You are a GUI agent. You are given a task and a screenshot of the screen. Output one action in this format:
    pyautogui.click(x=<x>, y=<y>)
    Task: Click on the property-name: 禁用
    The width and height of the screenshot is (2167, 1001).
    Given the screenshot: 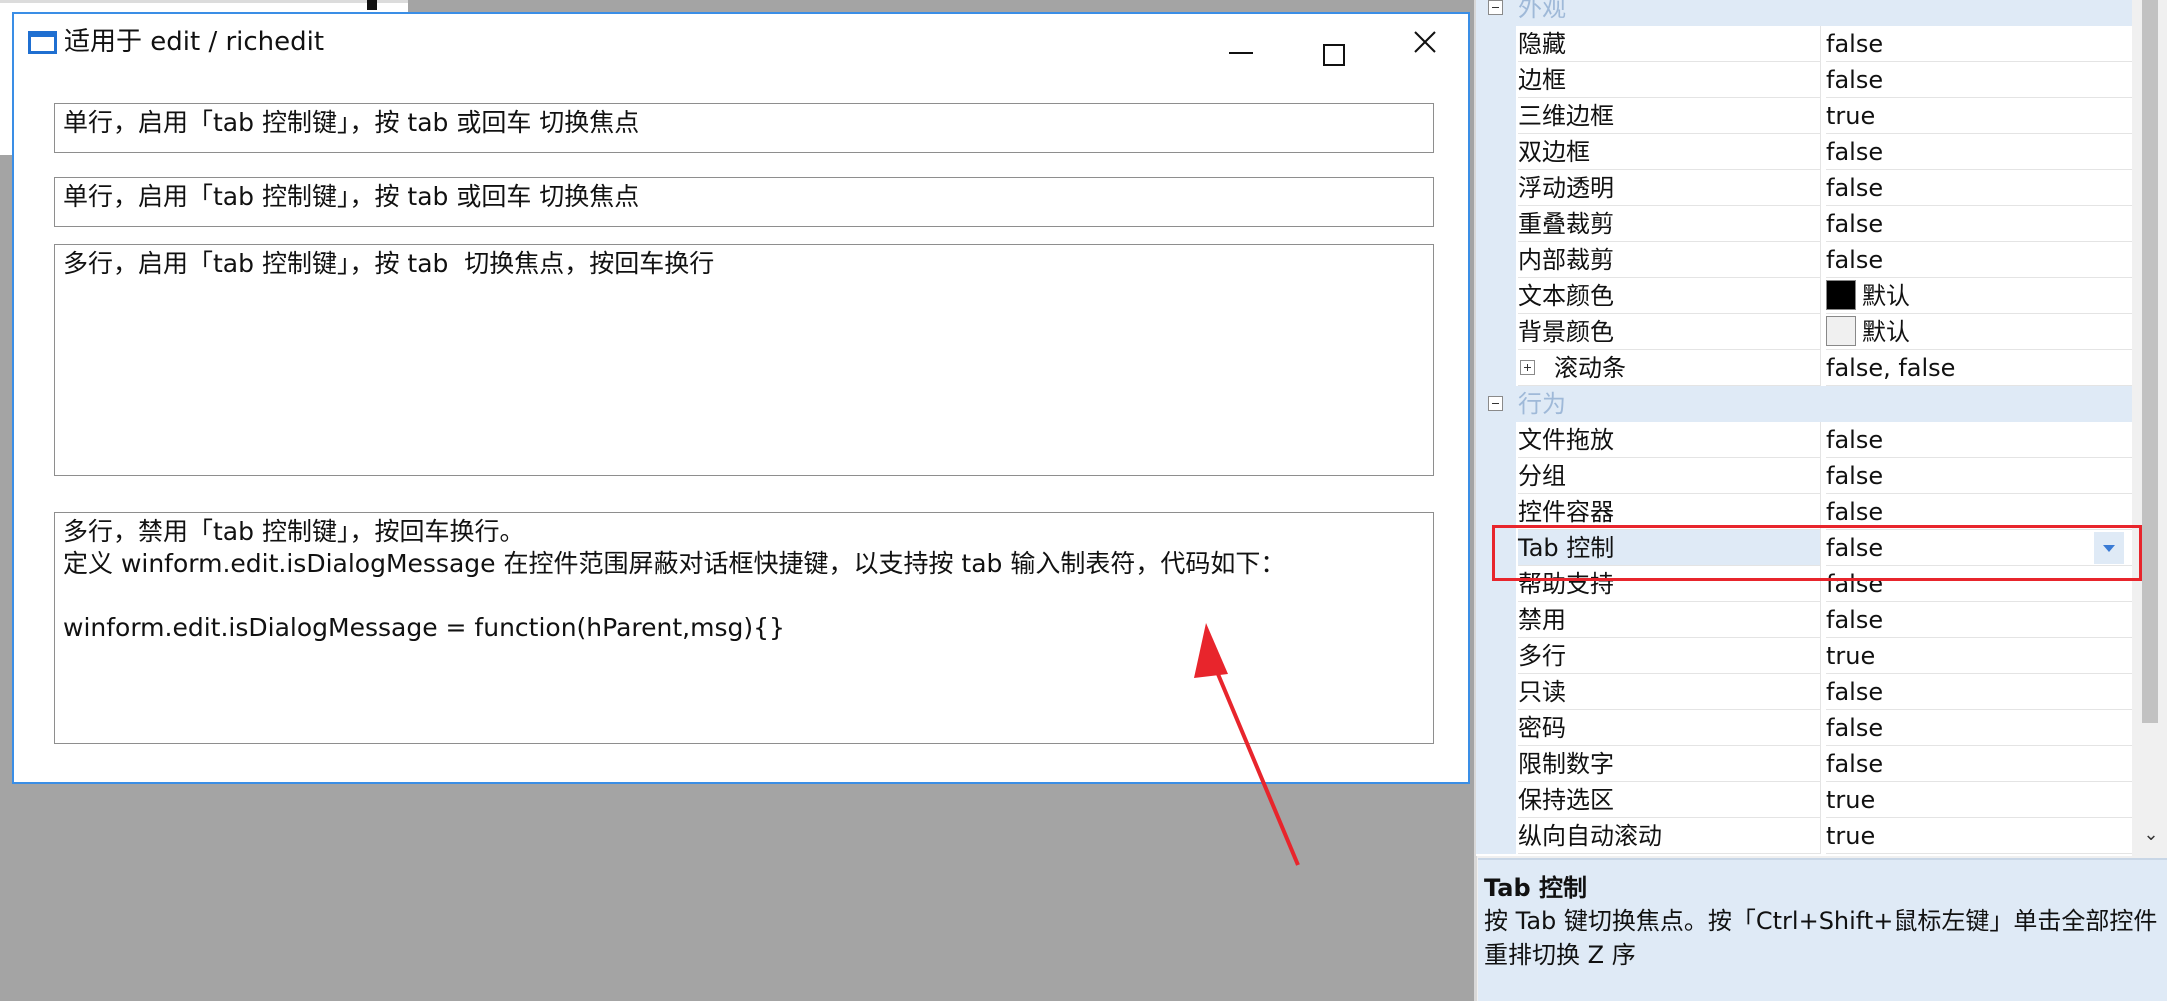 What is the action you would take?
    pyautogui.click(x=1669, y=620)
    